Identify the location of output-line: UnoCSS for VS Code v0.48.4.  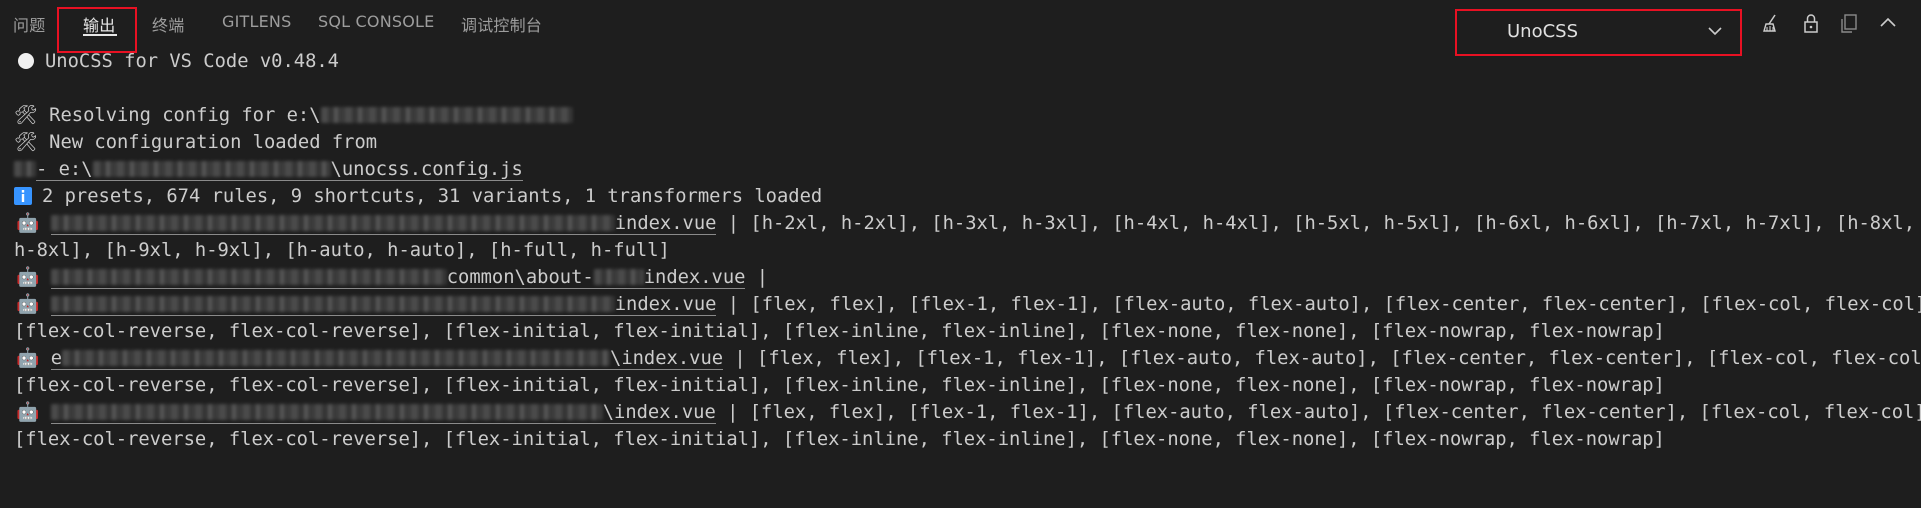
(178, 61).